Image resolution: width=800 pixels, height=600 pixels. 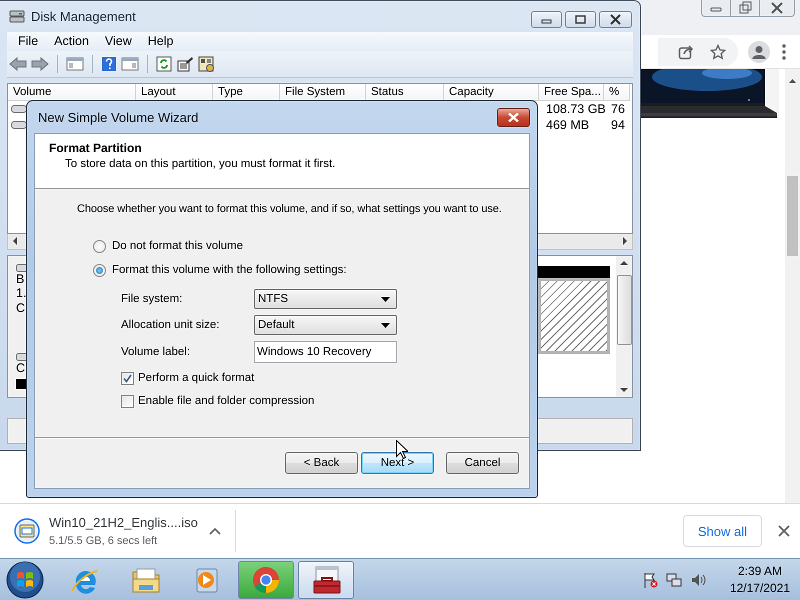 What do you see at coordinates (103, 541) in the screenshot?
I see `download-status: 5.1/5.5 GB, 6 secs left` at bounding box center [103, 541].